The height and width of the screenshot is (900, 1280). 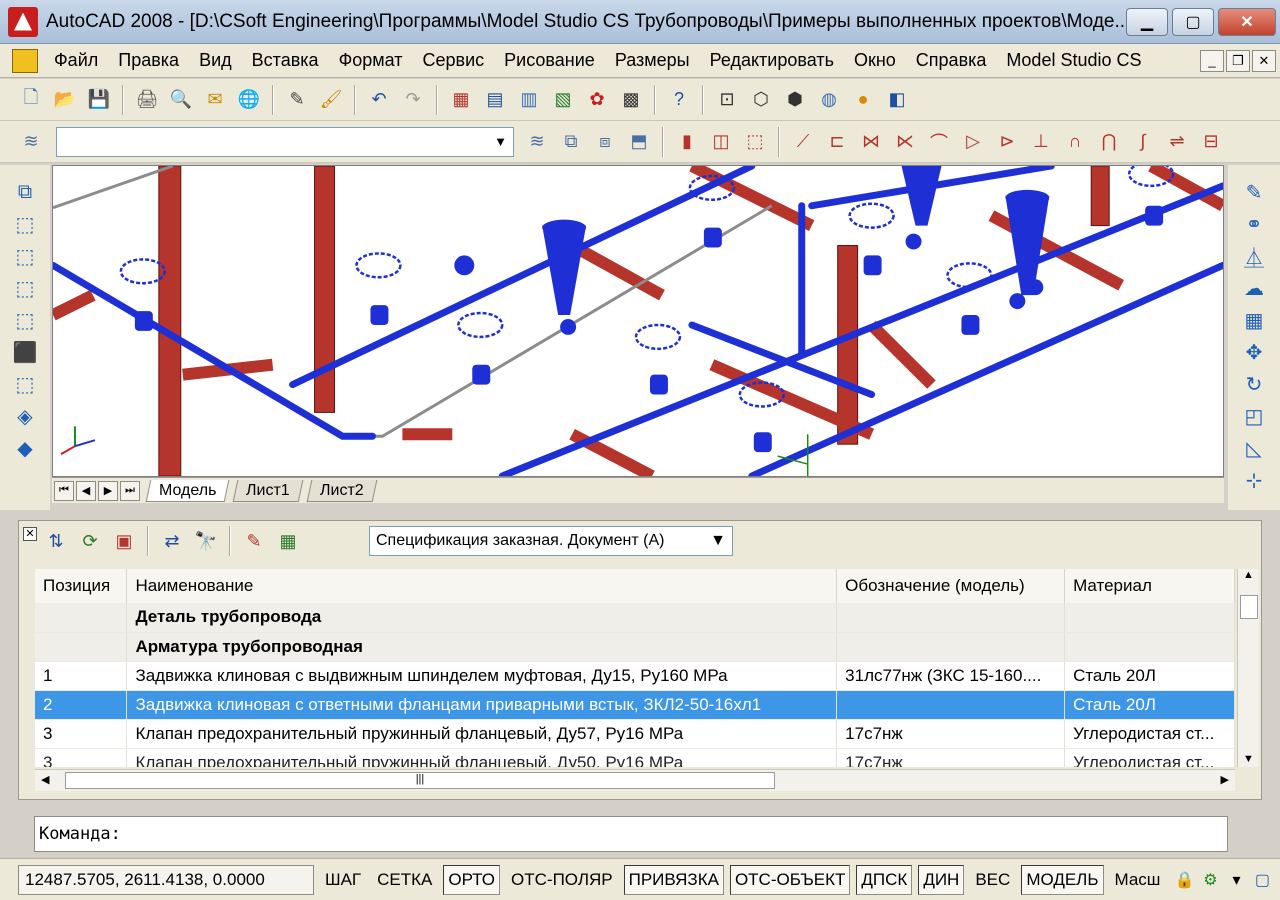 What do you see at coordinates (803, 142) in the screenshot?
I see `insulation-icon: ⟋` at bounding box center [803, 142].